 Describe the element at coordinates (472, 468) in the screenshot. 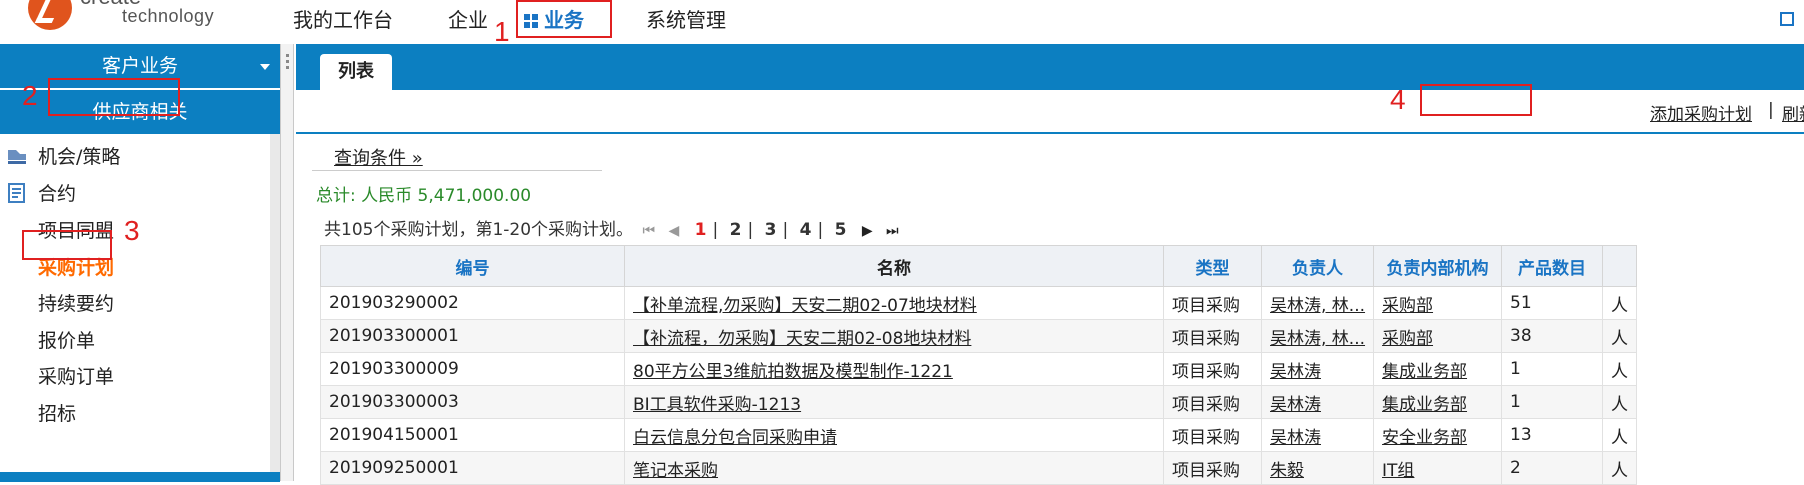

I see `cell-id: 201909250001` at that location.